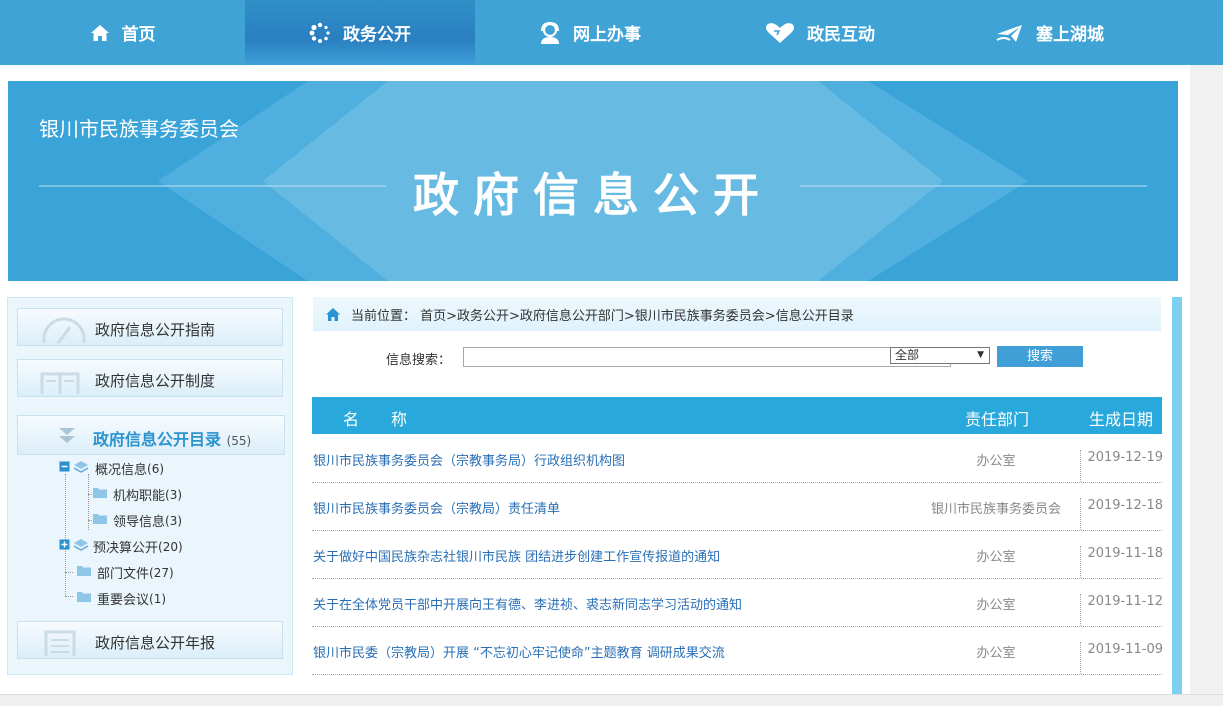 This screenshot has width=1223, height=706. What do you see at coordinates (64, 546) in the screenshot?
I see `expand-icon` at bounding box center [64, 546].